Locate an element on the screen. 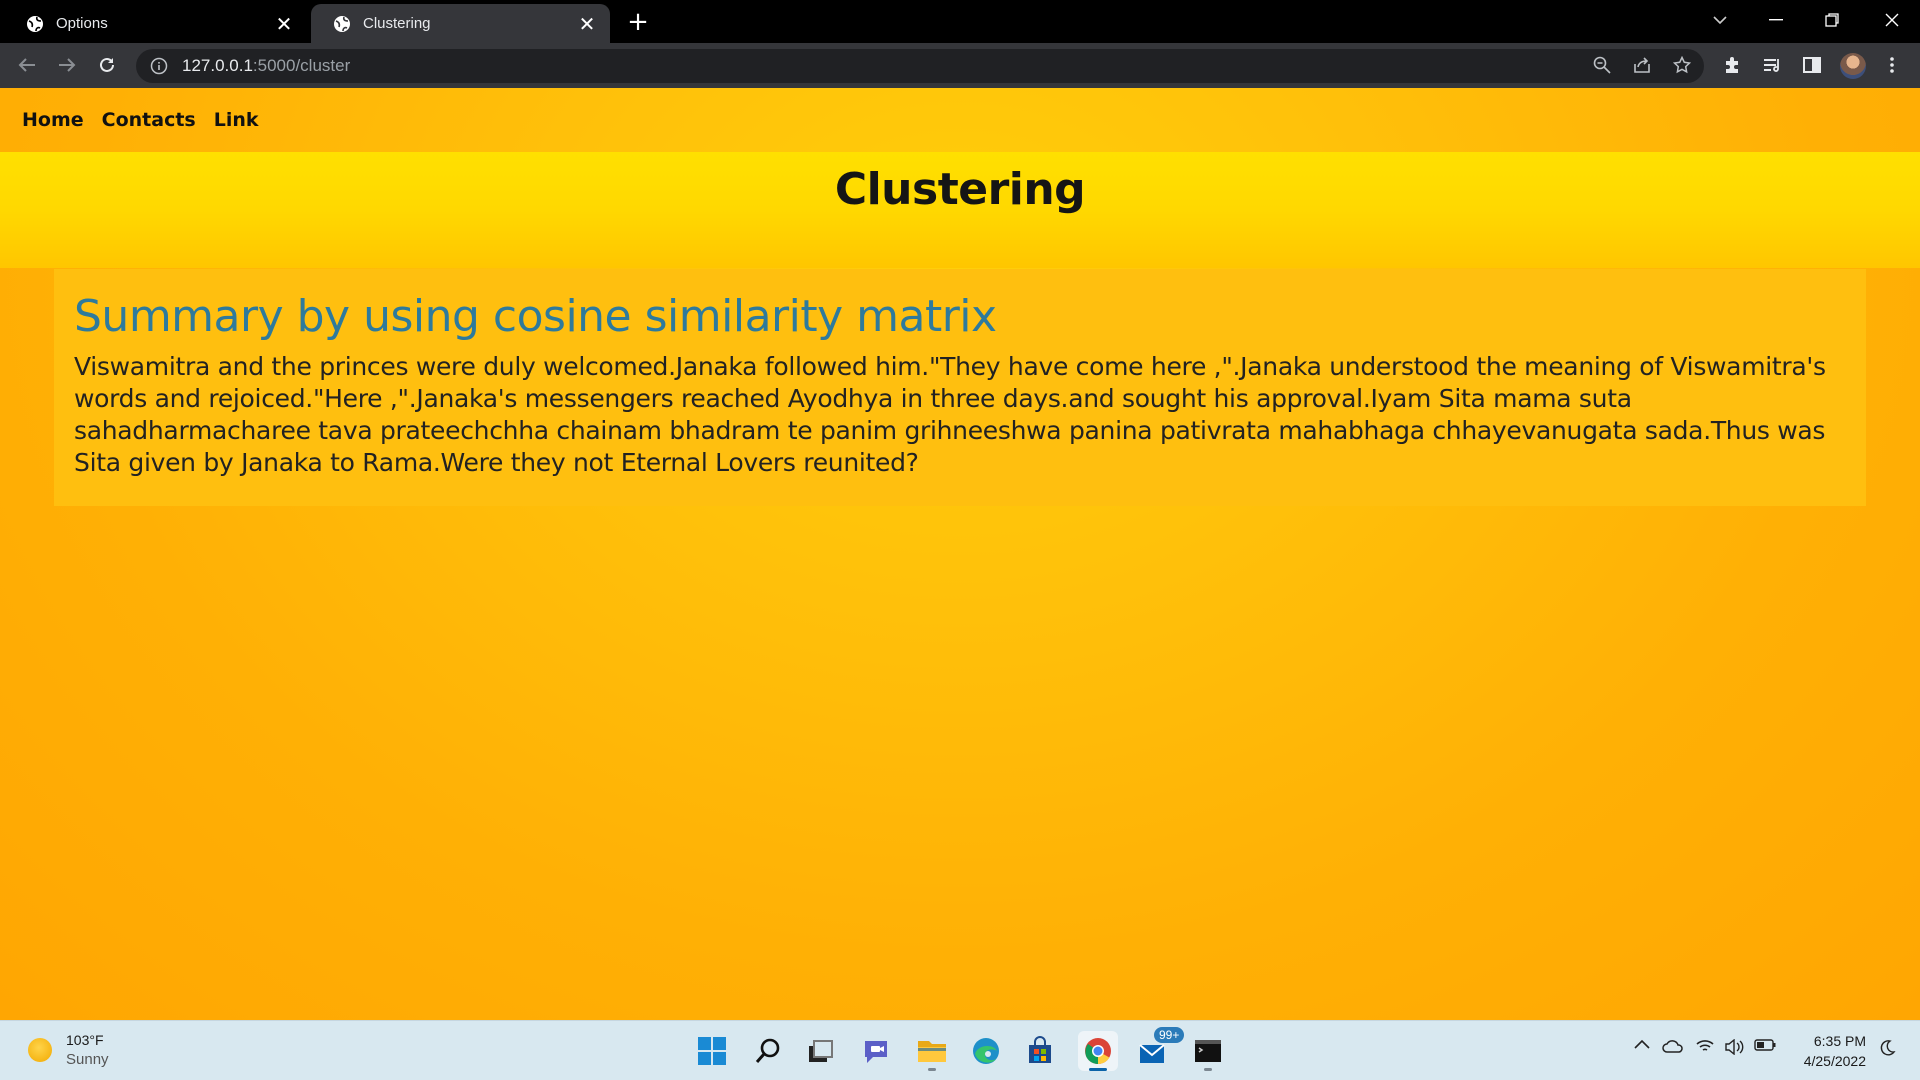  forward-icon is located at coordinates (67, 65).